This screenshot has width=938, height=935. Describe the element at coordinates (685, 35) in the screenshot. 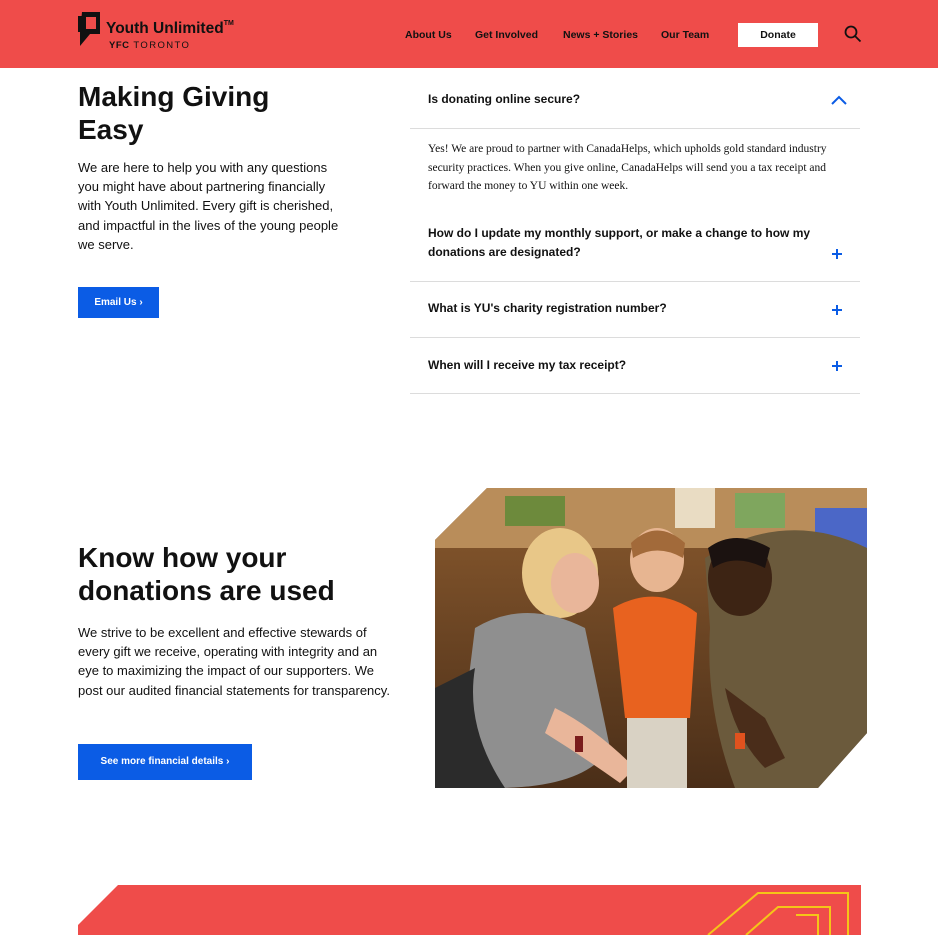

I see `nav-our-team: Our Team` at that location.